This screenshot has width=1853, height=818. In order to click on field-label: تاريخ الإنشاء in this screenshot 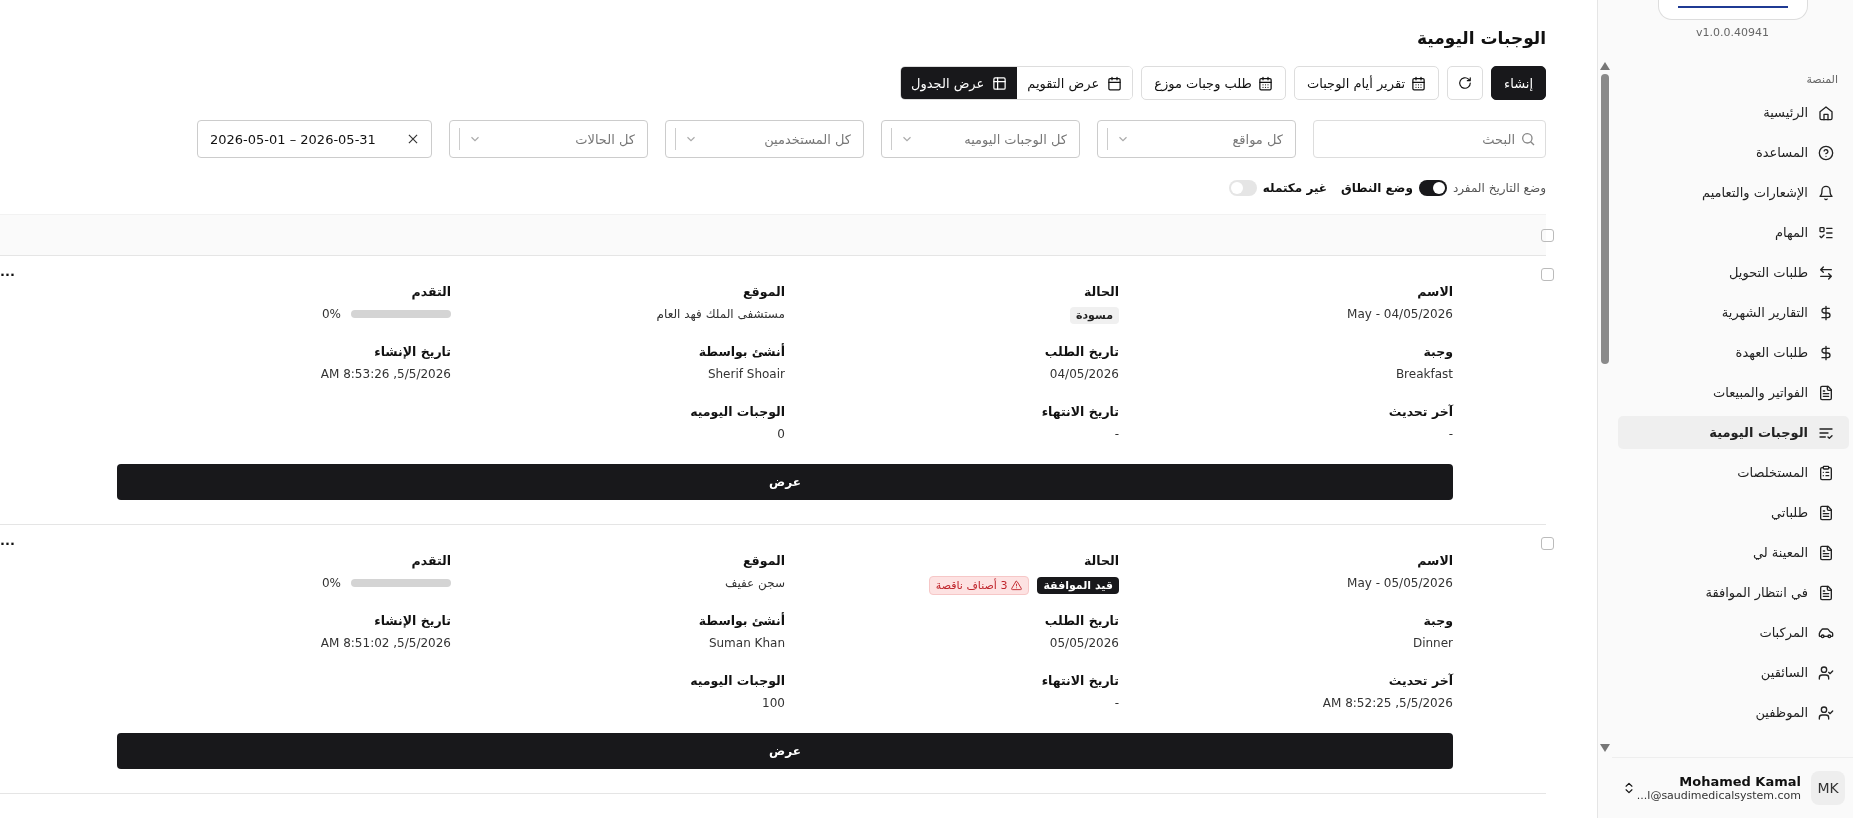, I will do `click(412, 620)`.